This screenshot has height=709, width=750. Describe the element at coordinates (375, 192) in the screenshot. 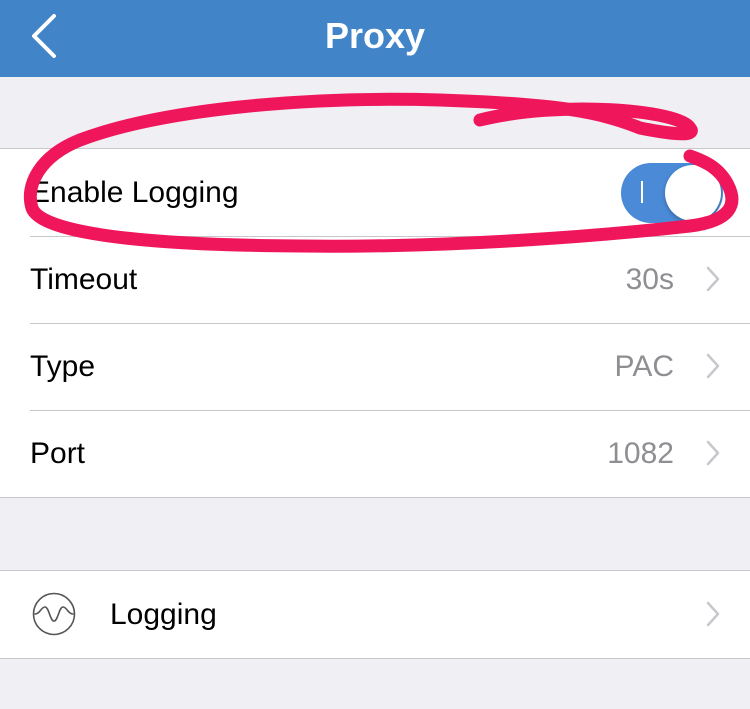

I see `enable-logging-row: Enable Logging` at that location.